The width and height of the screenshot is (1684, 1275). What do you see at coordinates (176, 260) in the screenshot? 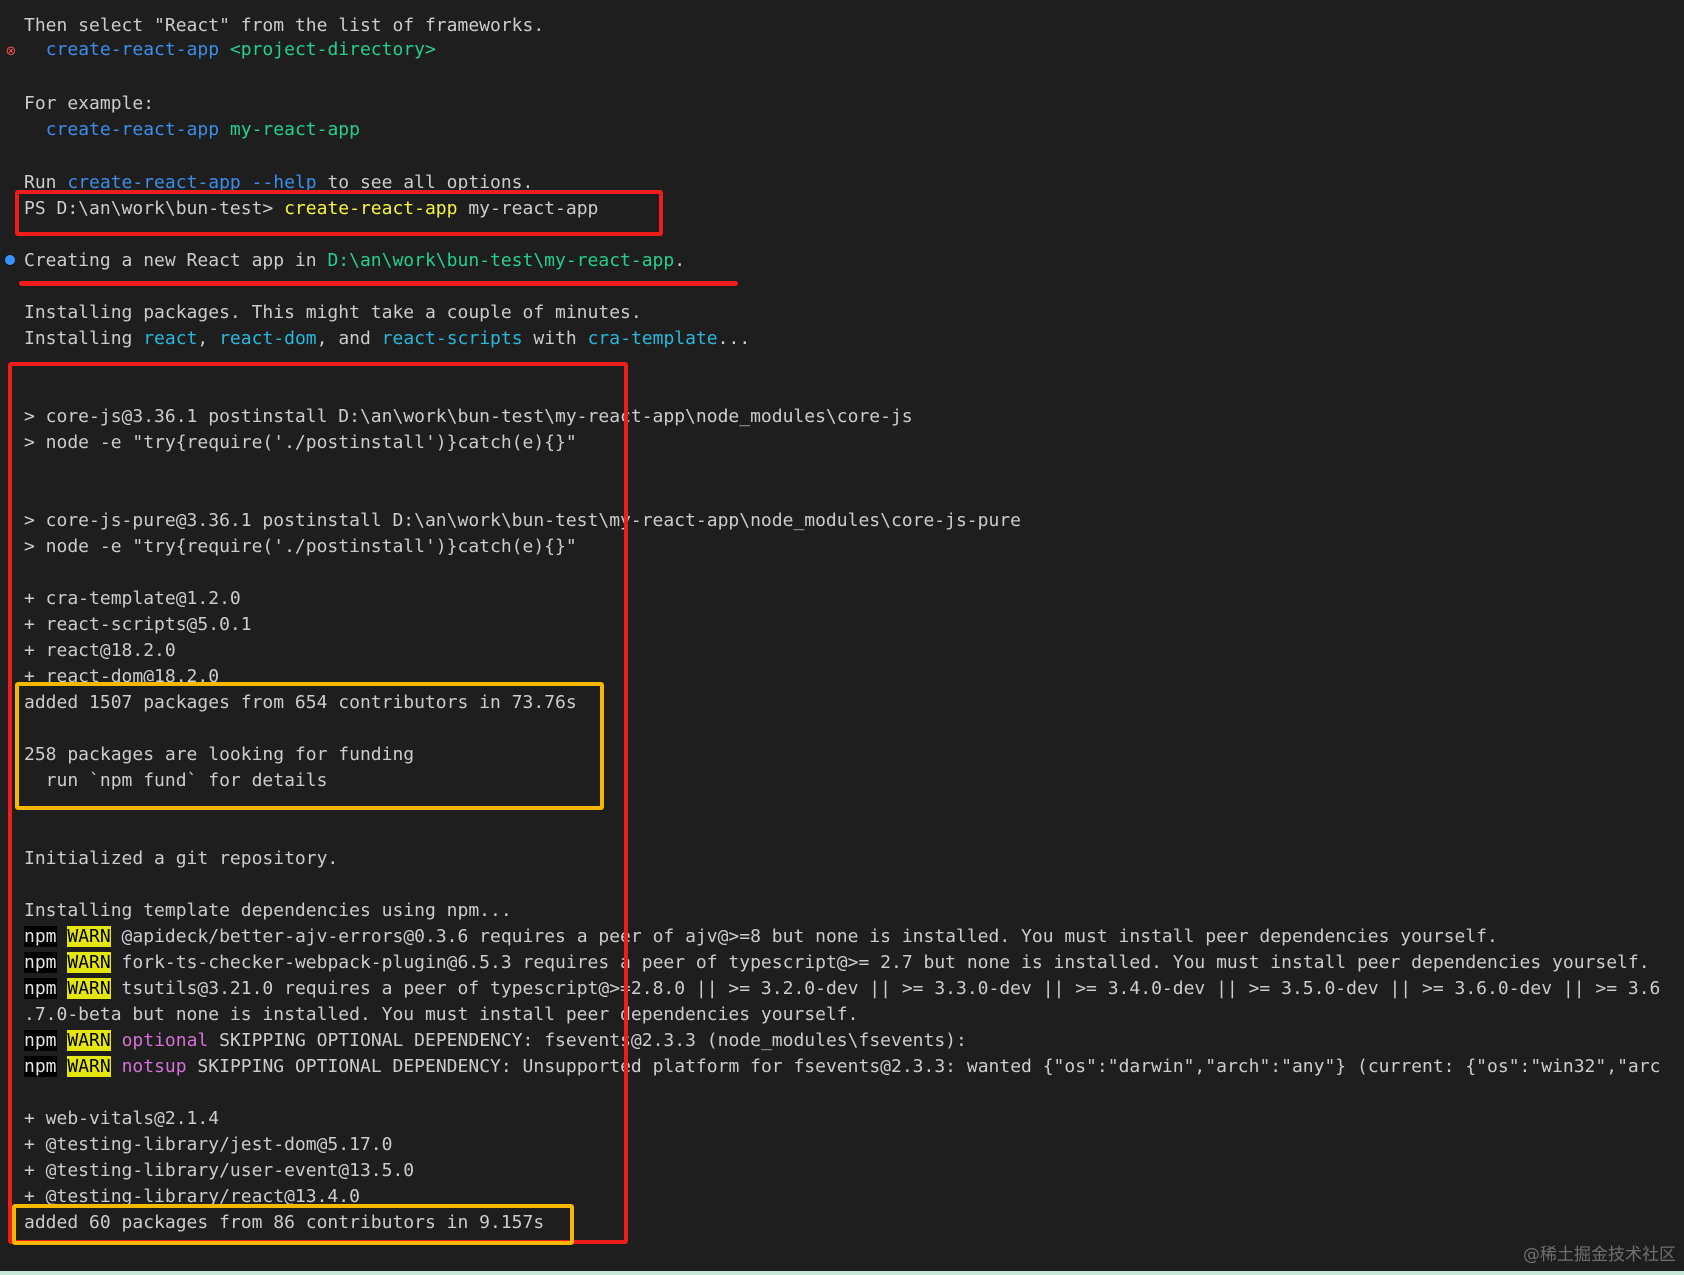
I see `creating-prefix: Creating a new React app in` at bounding box center [176, 260].